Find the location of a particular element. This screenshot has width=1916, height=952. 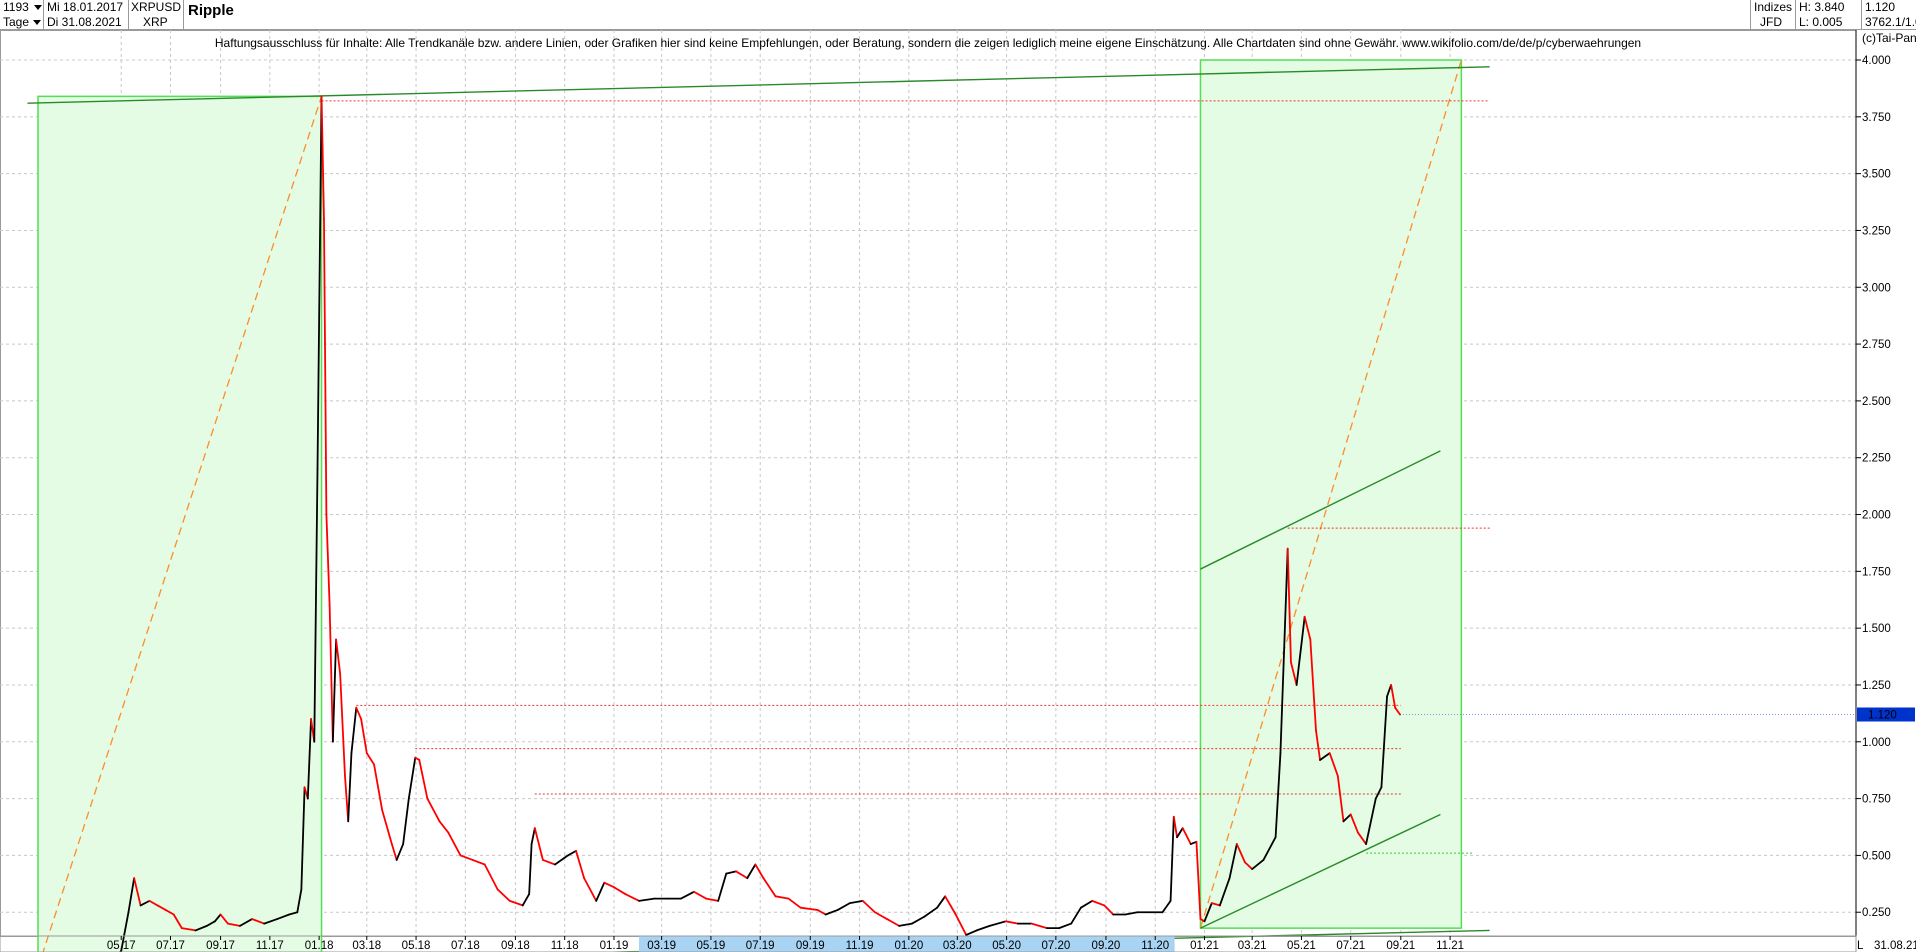

title-cell: Ripple is located at coordinates (967, 15).